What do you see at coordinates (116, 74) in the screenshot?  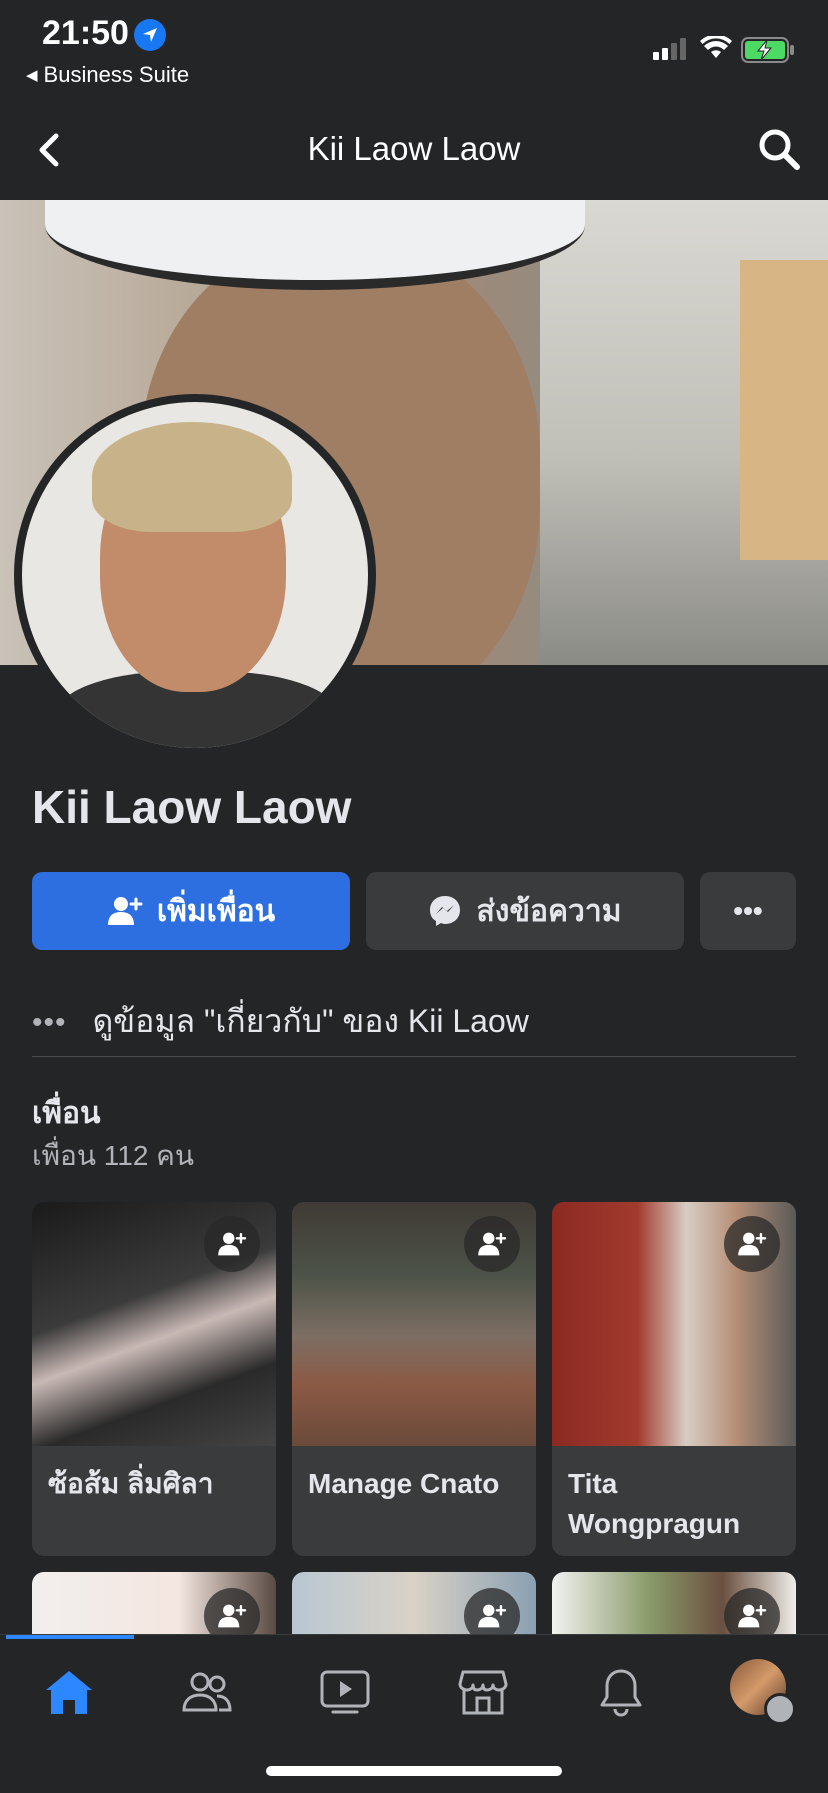 I see `back-app-label: Business Suite` at bounding box center [116, 74].